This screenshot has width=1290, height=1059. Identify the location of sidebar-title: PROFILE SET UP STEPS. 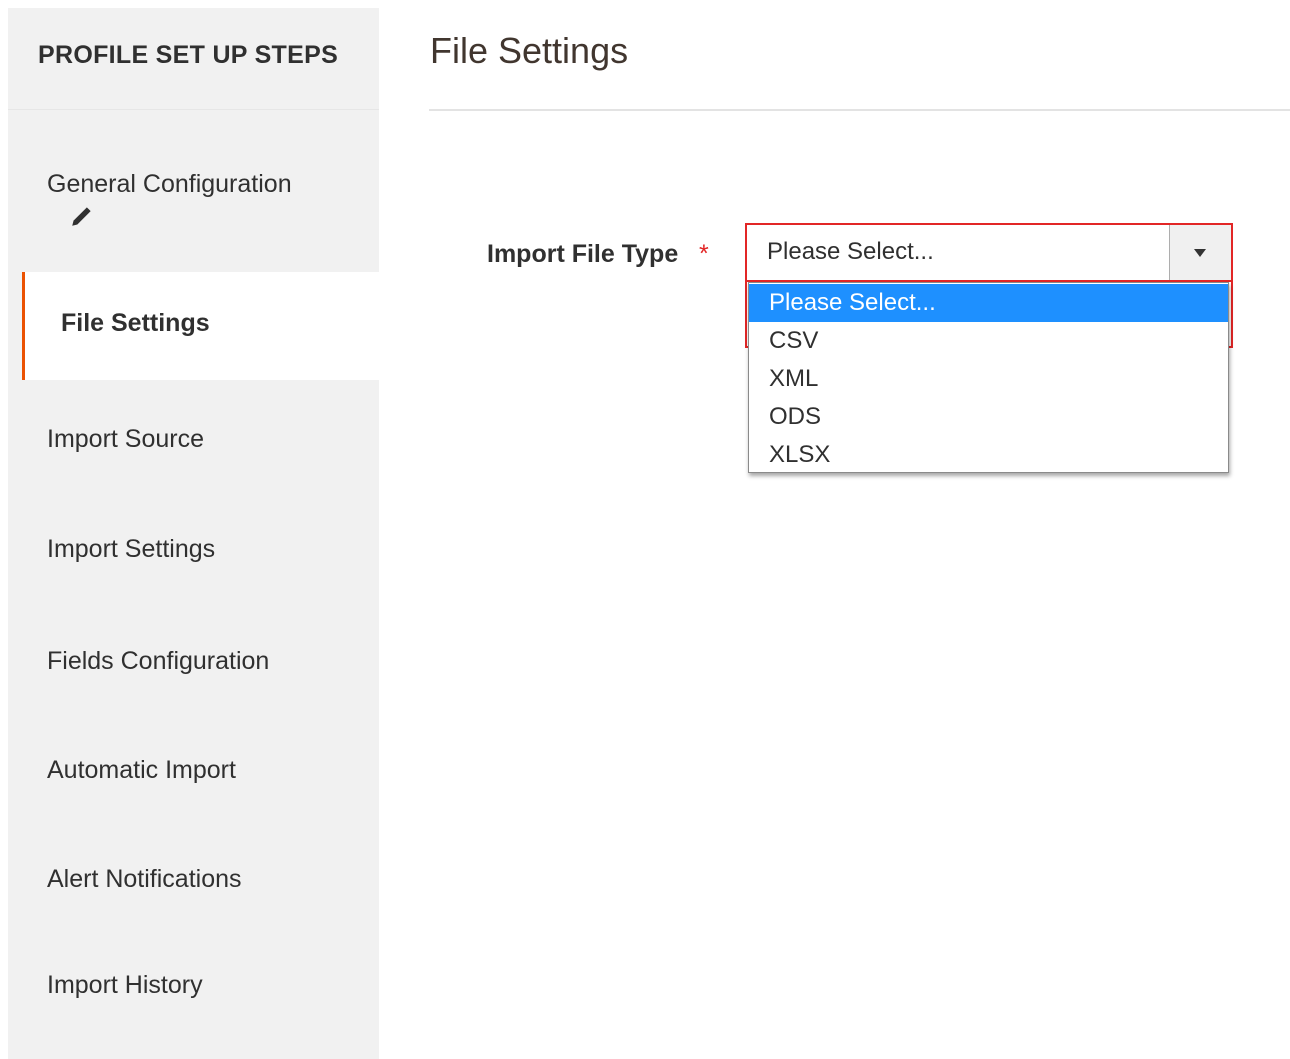
(193, 59).